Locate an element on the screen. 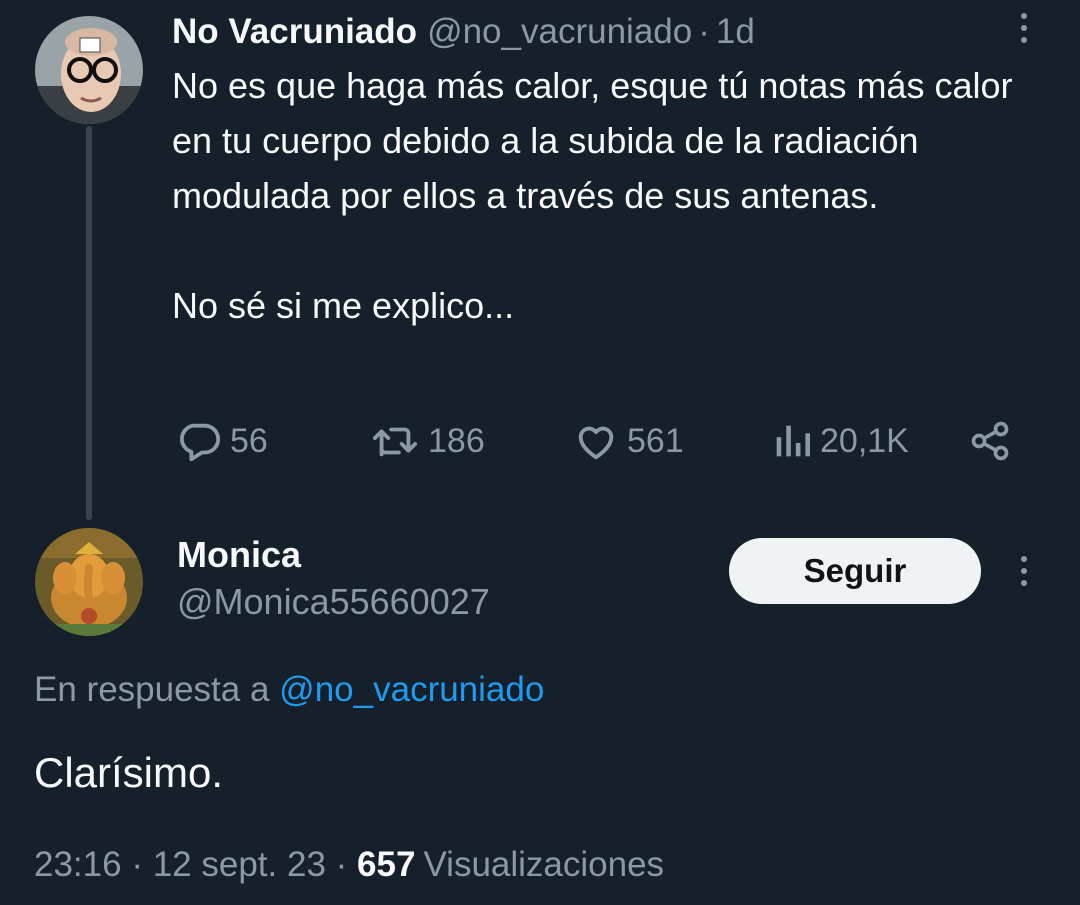 The width and height of the screenshot is (1080, 905). reply-context: En respuesta a @no_vacruniado is located at coordinates (289, 690).